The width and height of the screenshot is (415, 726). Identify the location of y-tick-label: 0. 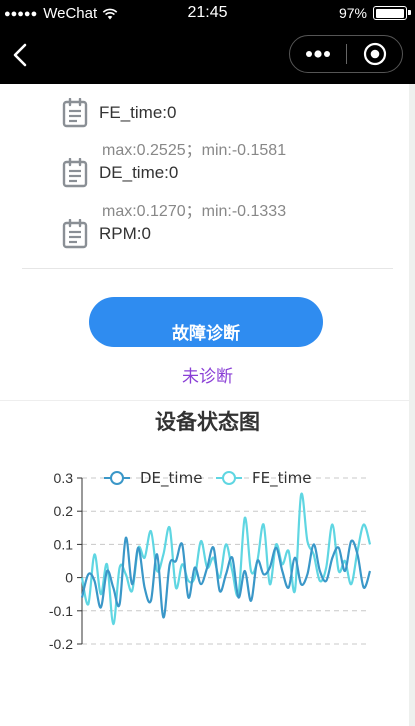
(69, 578).